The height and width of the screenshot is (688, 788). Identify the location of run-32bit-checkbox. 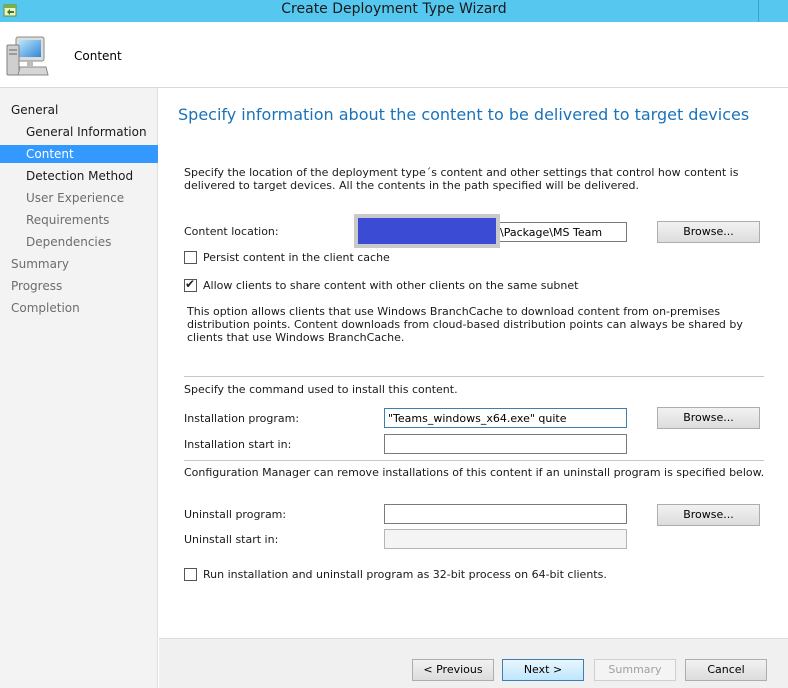
(190, 574).